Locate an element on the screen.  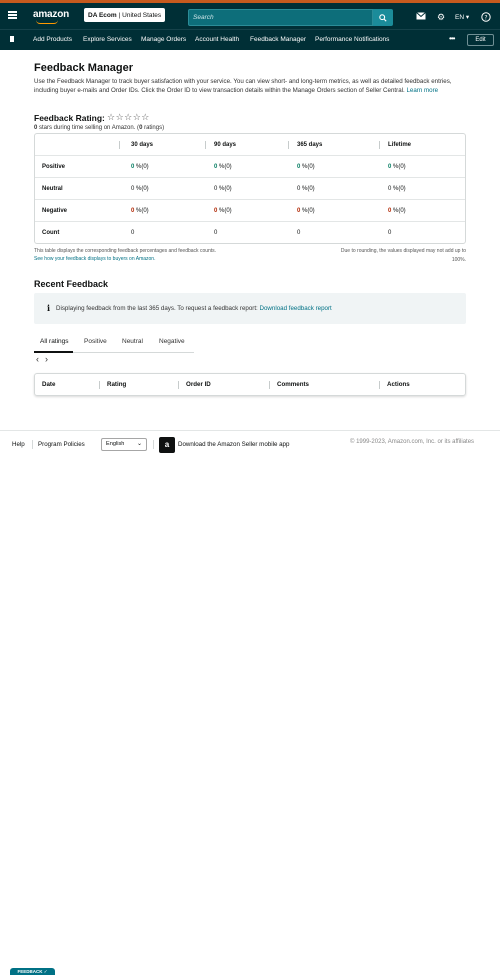
positive-90-days: 0 %(0) is located at coordinates (223, 167).